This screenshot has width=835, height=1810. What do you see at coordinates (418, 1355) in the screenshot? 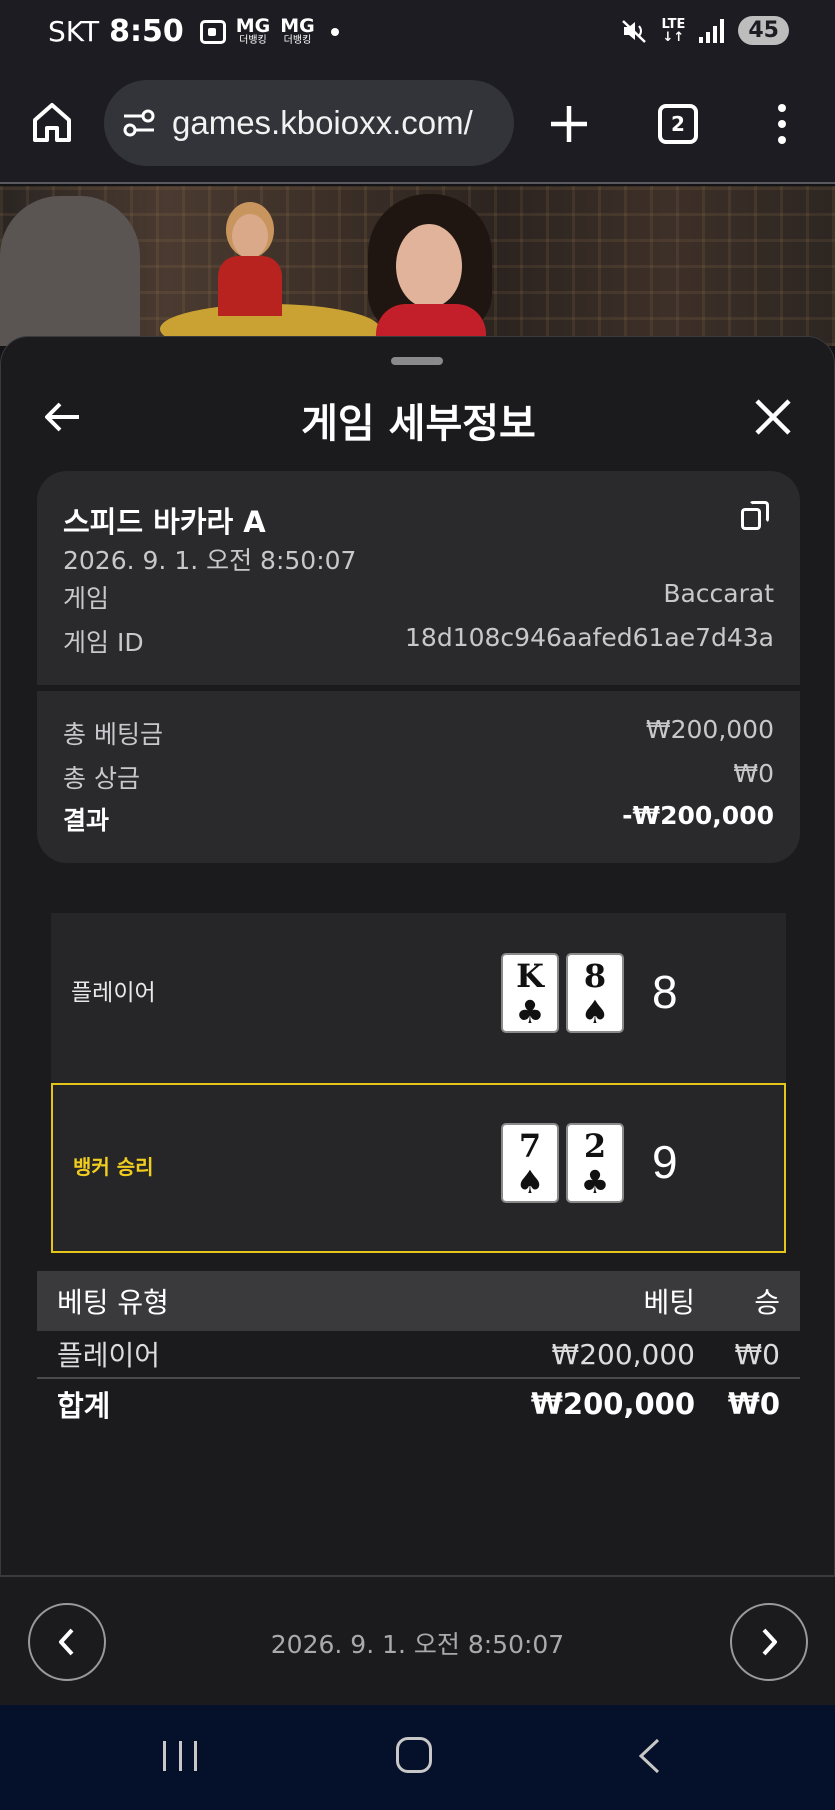
I see `table-row: 플레이어 ₩200,000 ₩0` at bounding box center [418, 1355].